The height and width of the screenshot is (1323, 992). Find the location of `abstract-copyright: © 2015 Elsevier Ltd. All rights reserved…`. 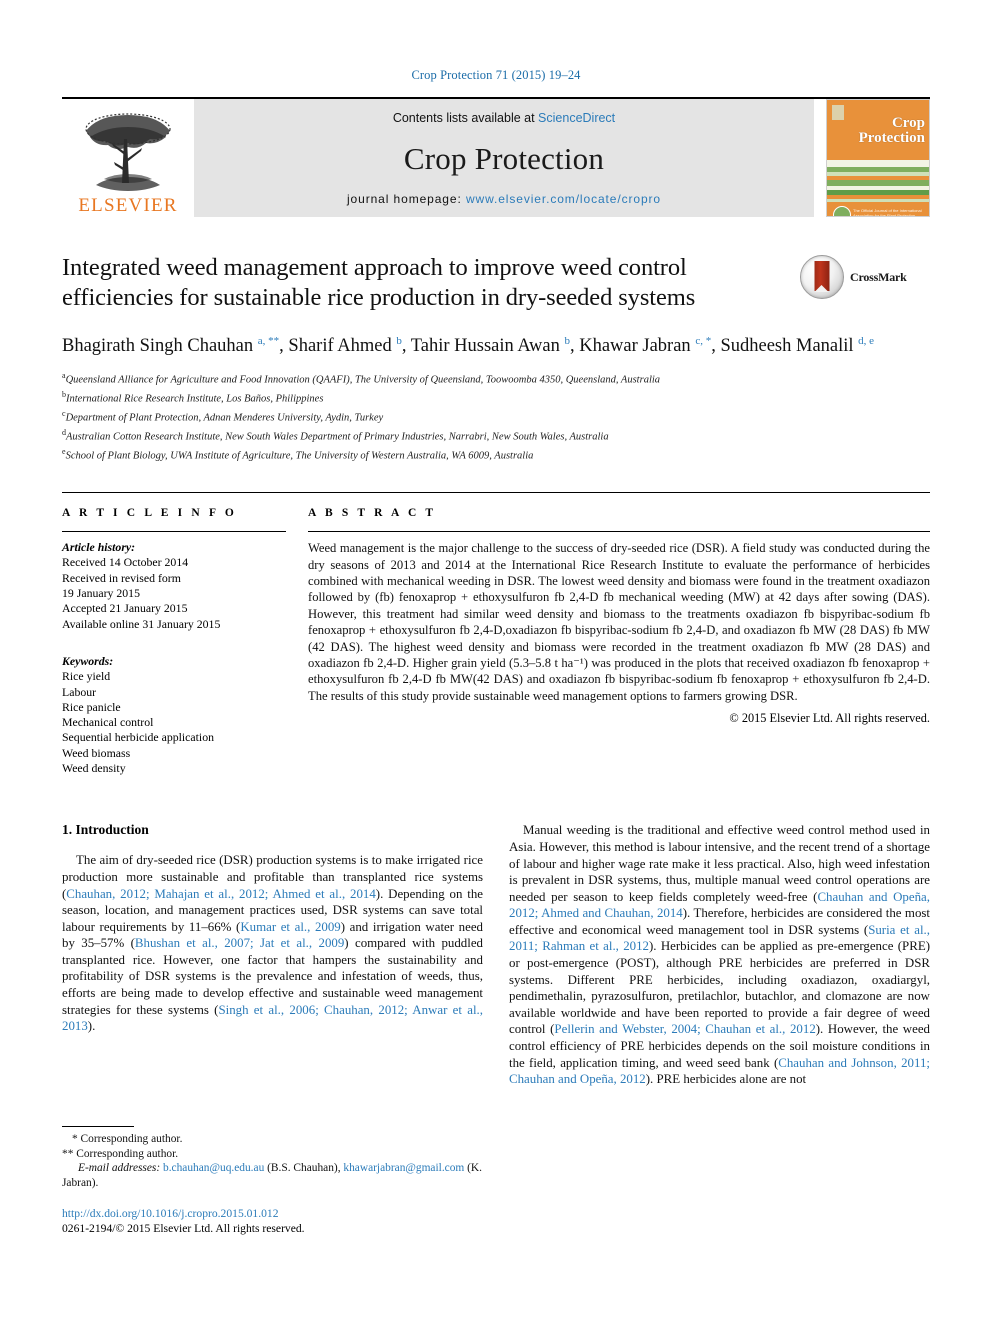

abstract-copyright: © 2015 Elsevier Ltd. All rights reserved… is located at coordinates (829, 718).